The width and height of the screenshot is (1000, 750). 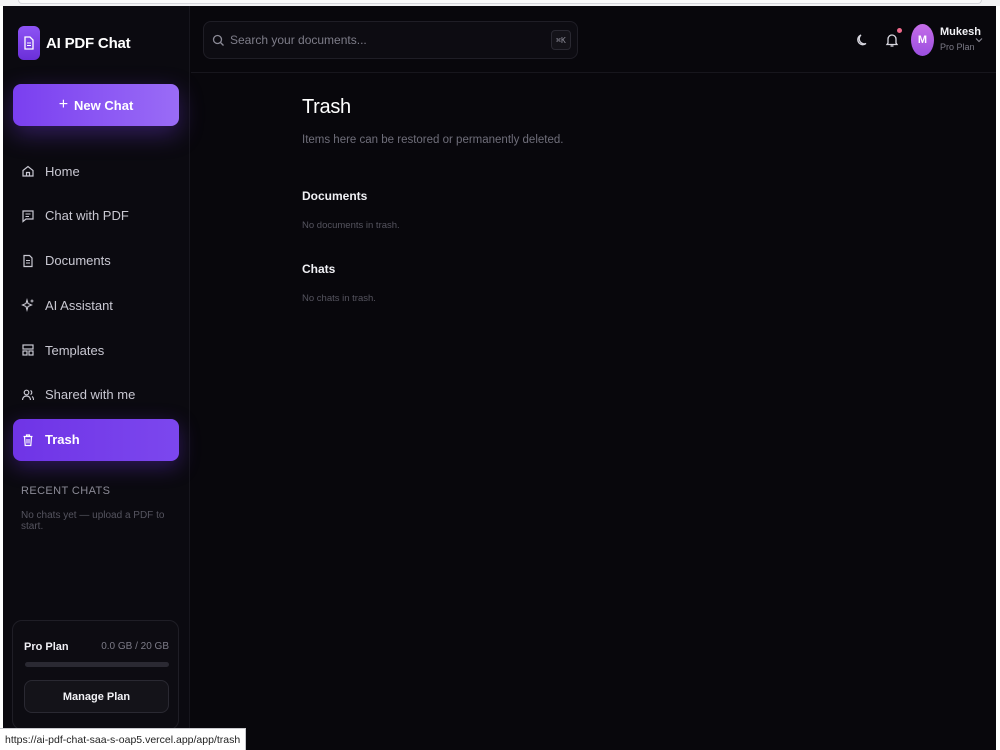 What do you see at coordinates (319, 269) in the screenshot?
I see `chats-section-title: Chats` at bounding box center [319, 269].